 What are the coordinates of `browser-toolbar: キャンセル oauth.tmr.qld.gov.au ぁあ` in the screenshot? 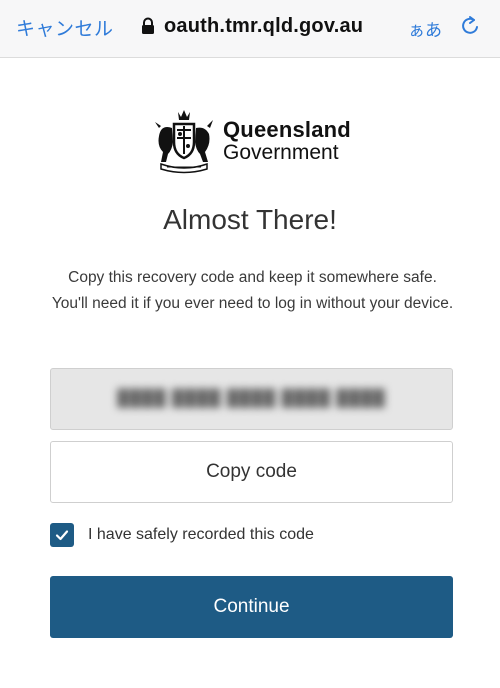 It's located at (250, 29).